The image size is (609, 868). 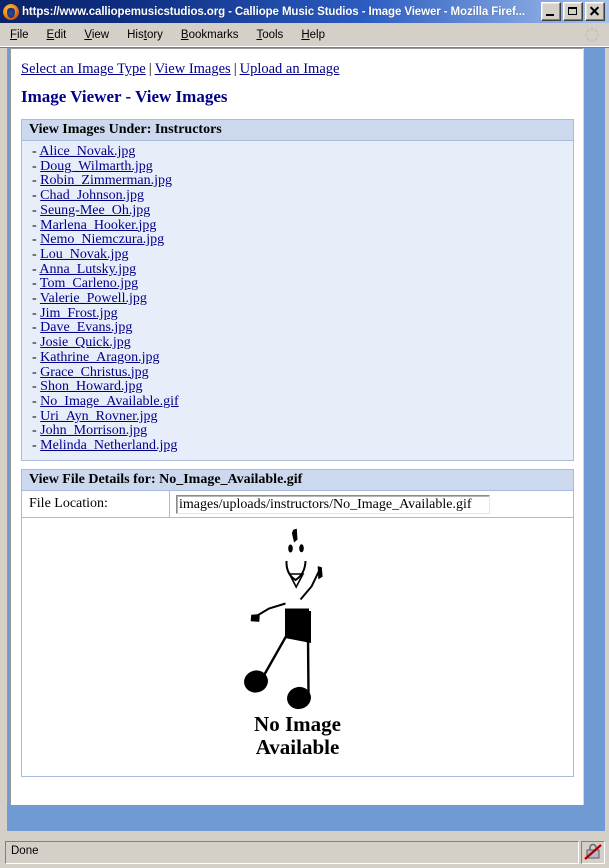 I want to click on music-note-figure-icon, so click(x=283, y=619).